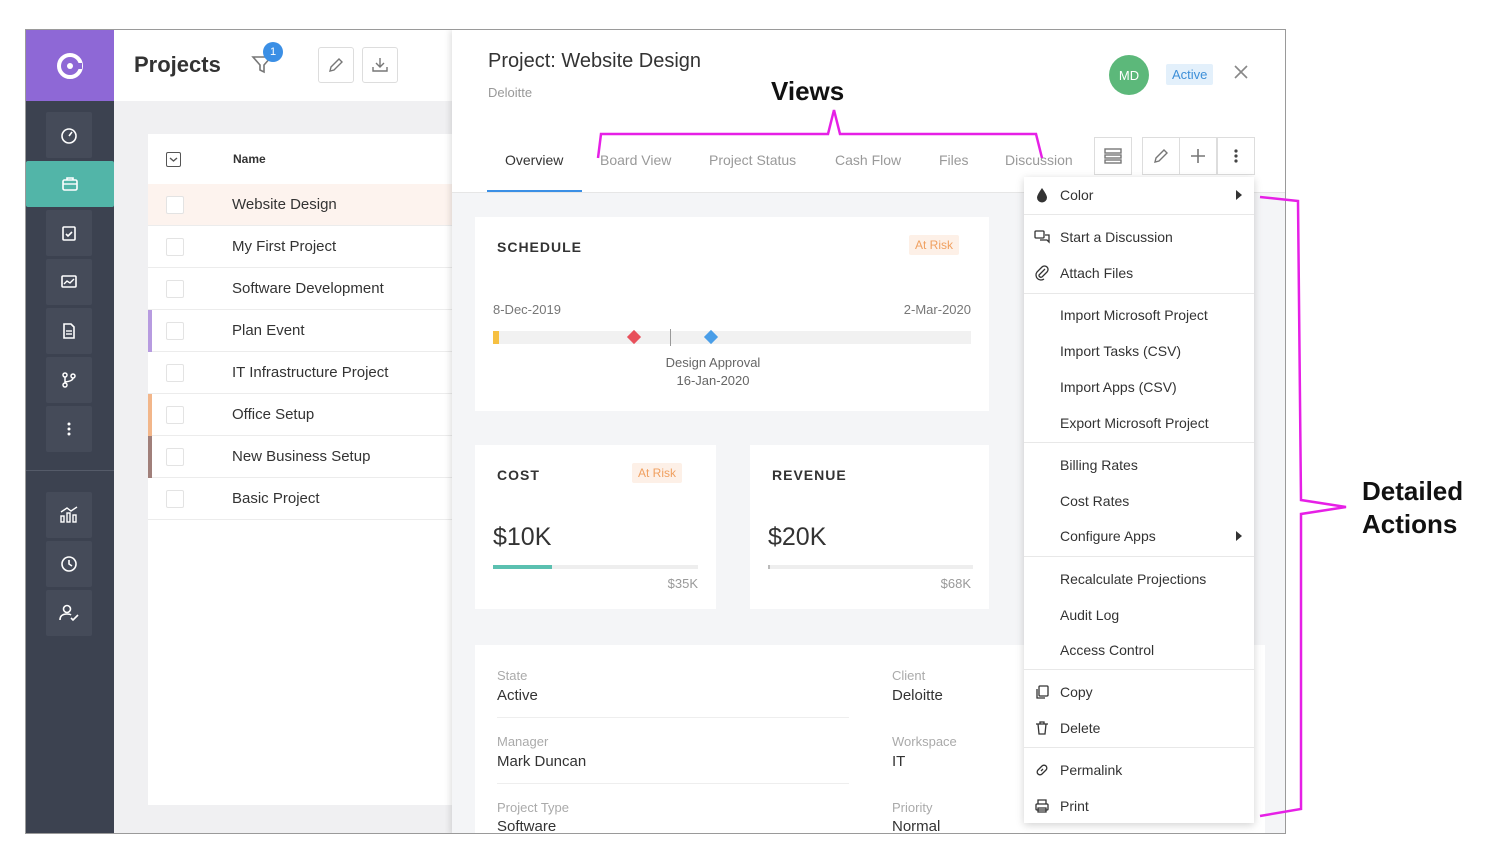  I want to click on table-row: Plan Event, so click(300, 331).